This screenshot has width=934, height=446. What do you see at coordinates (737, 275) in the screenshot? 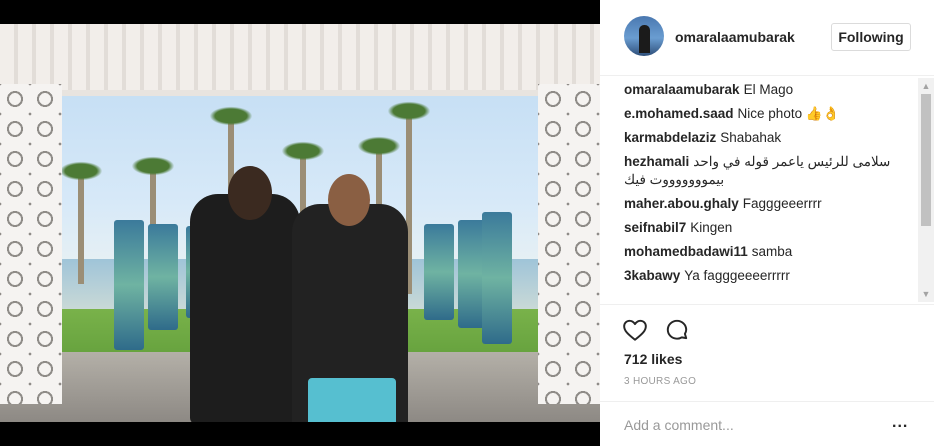
I see `comment-text: Ya fagggeeeerrrrr` at bounding box center [737, 275].